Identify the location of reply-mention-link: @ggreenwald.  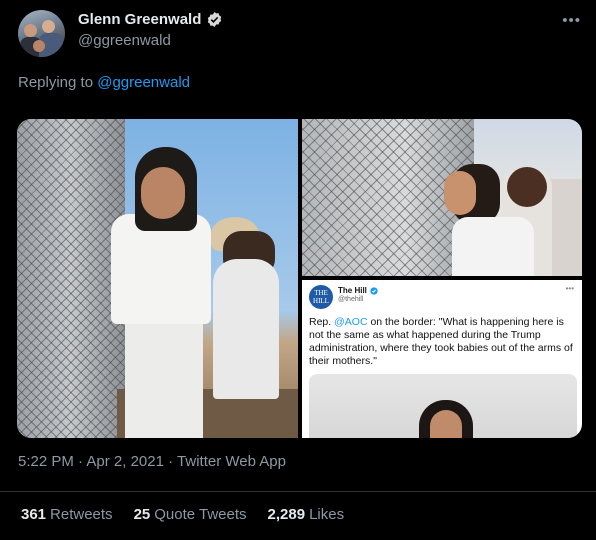
(143, 82).